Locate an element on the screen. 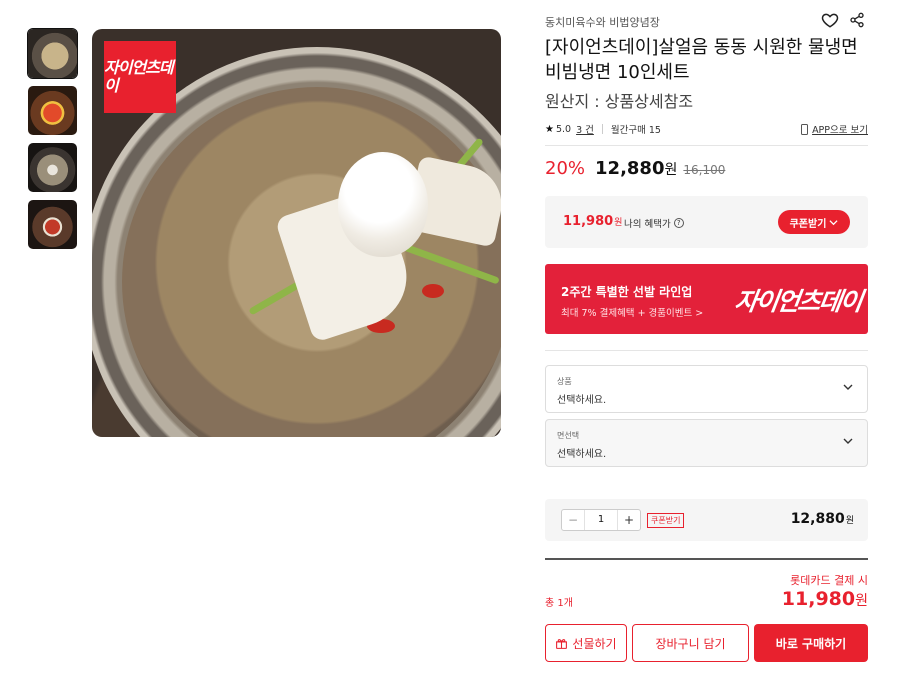  benefit-price-unit: 원 is located at coordinates (618, 223).